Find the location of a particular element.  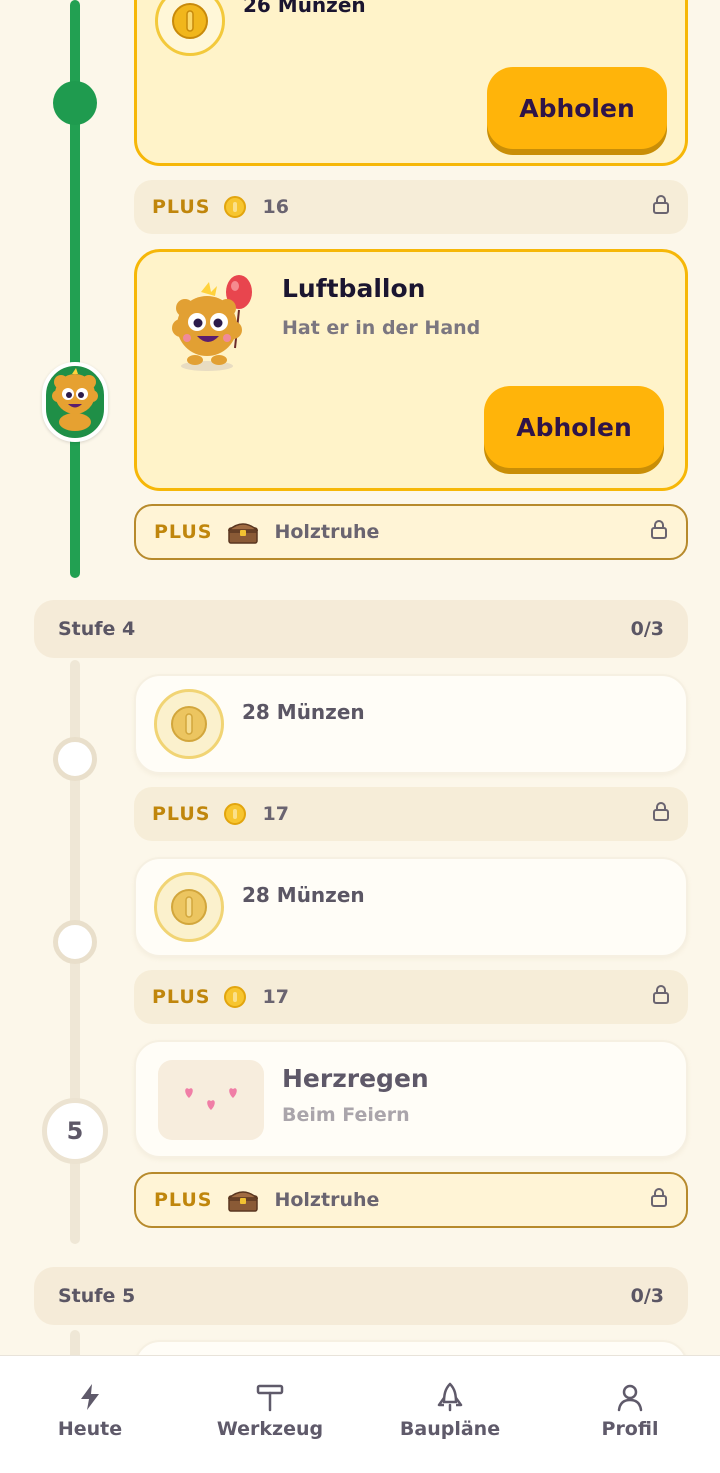

stage-label: Stufe 4 is located at coordinates (97, 629).